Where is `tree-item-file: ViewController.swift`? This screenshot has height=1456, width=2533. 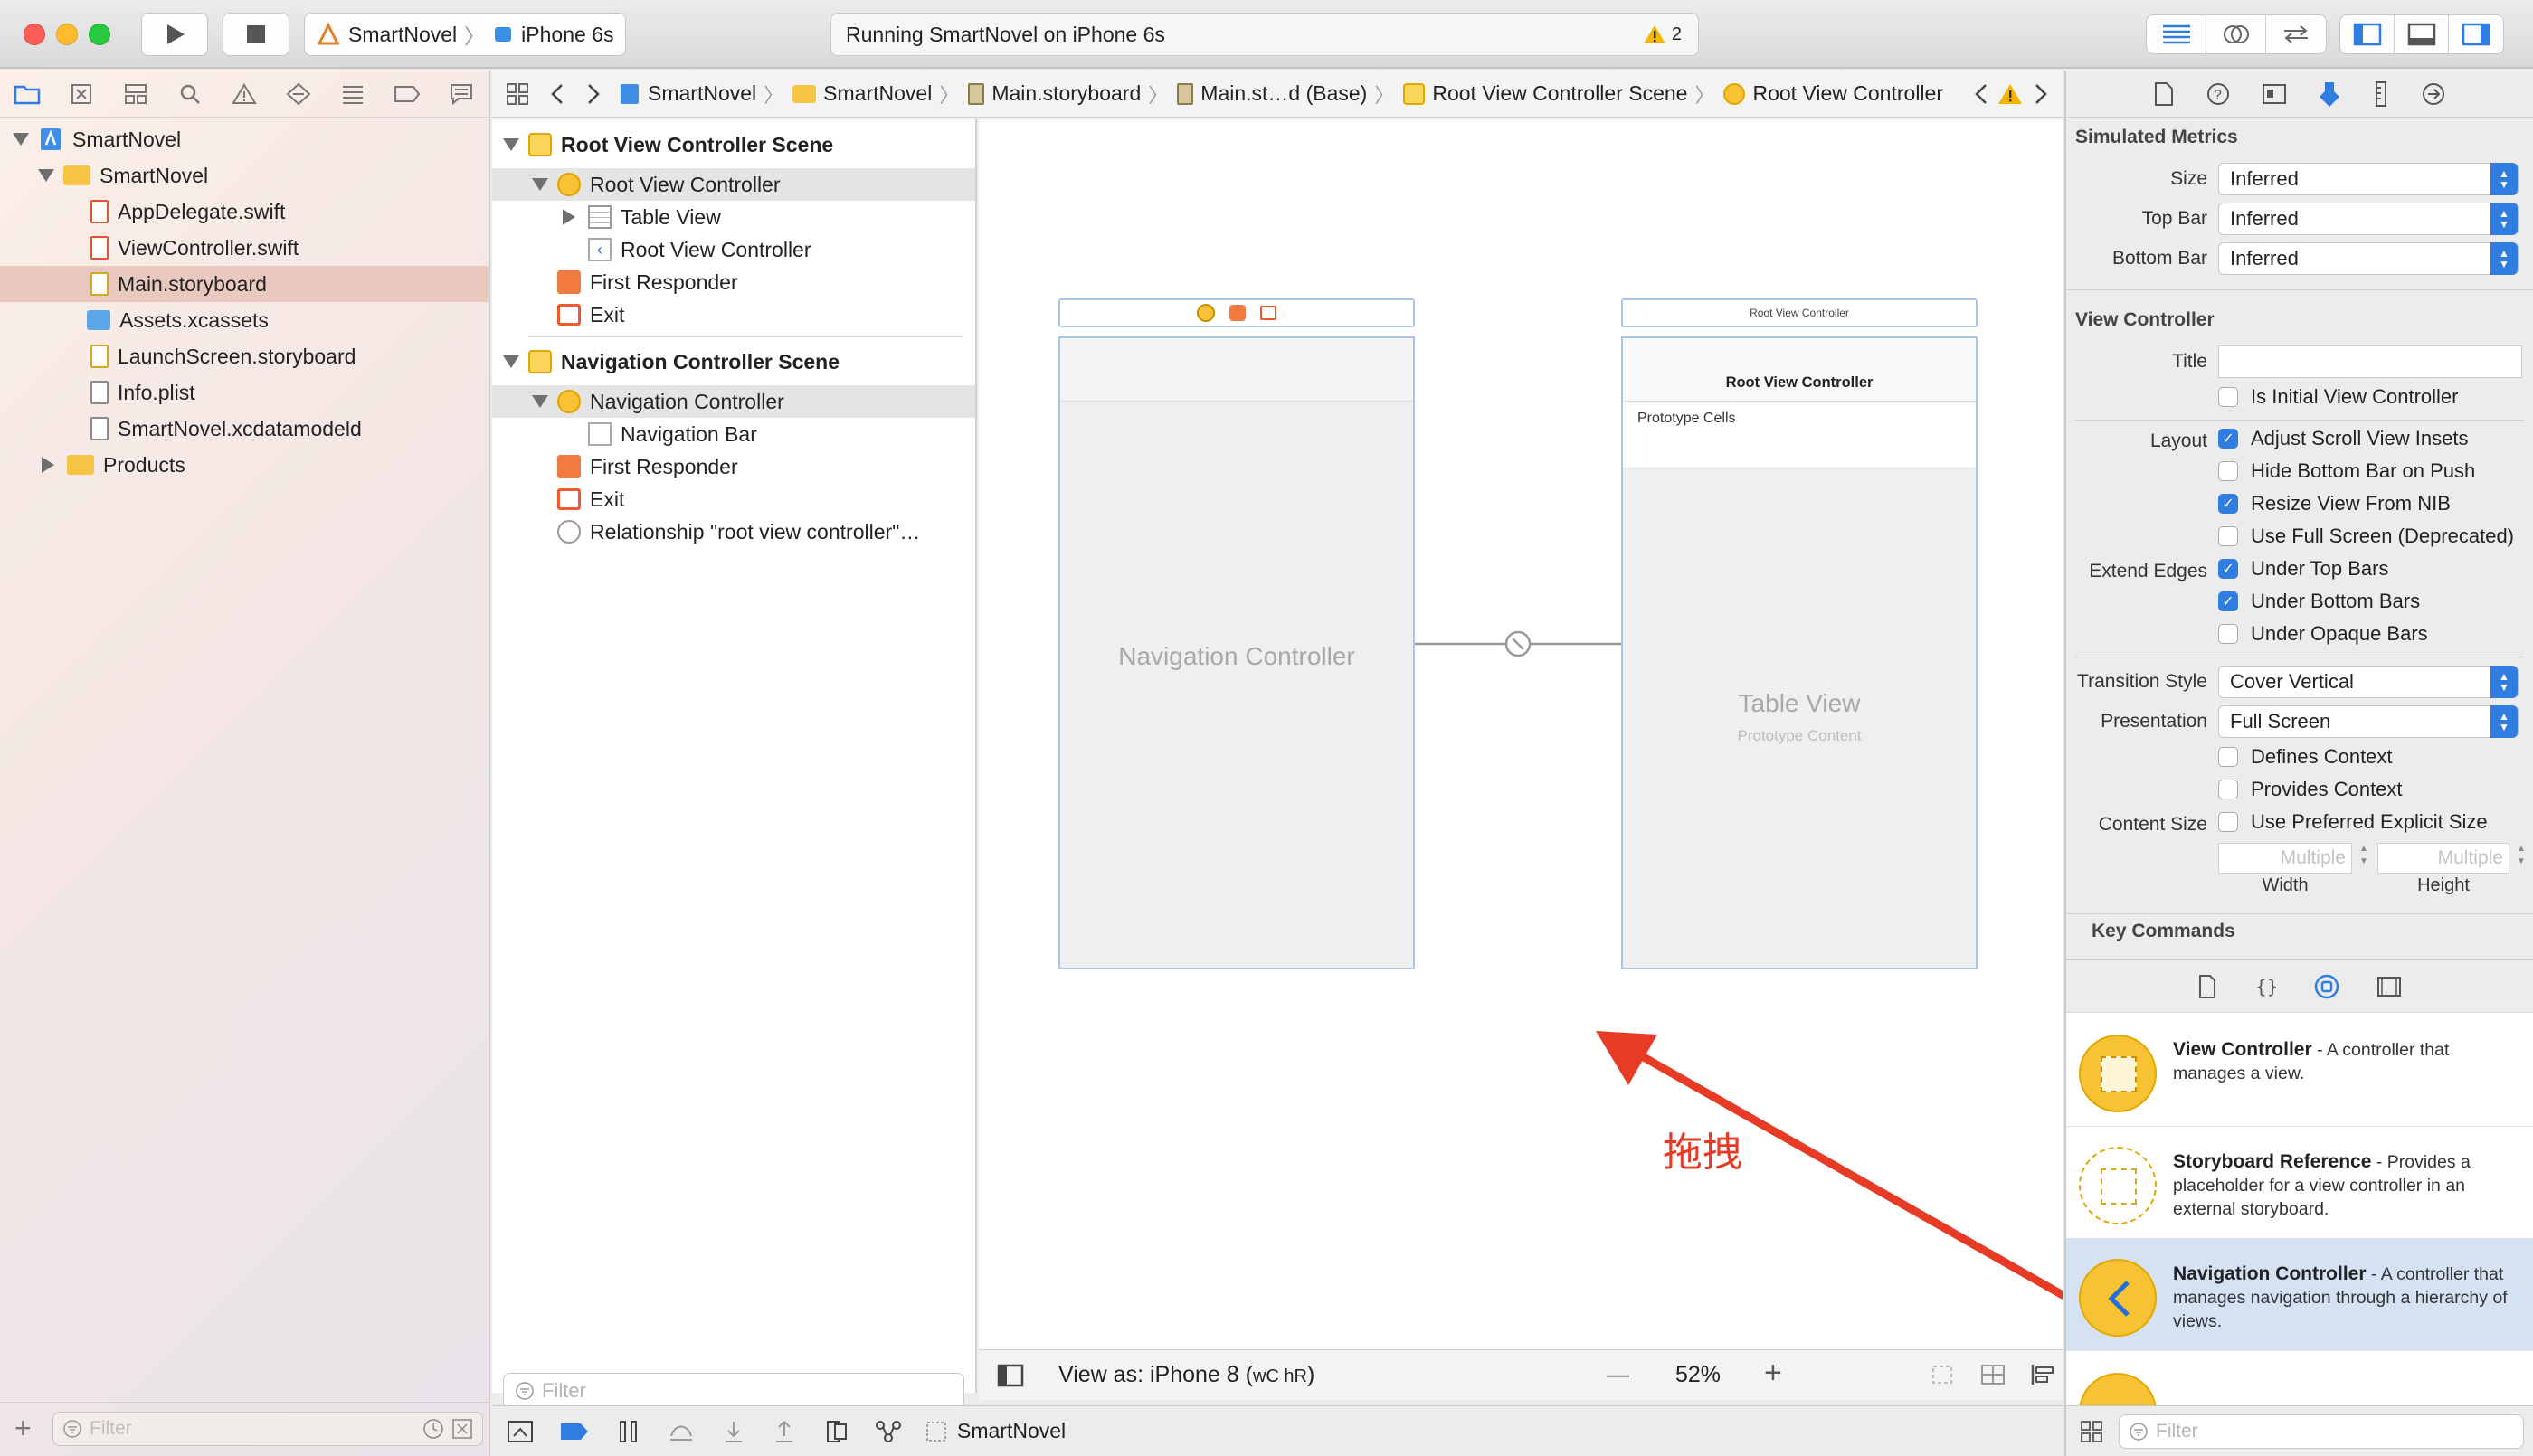
tree-item-file: ViewController.swift is located at coordinates (244, 248).